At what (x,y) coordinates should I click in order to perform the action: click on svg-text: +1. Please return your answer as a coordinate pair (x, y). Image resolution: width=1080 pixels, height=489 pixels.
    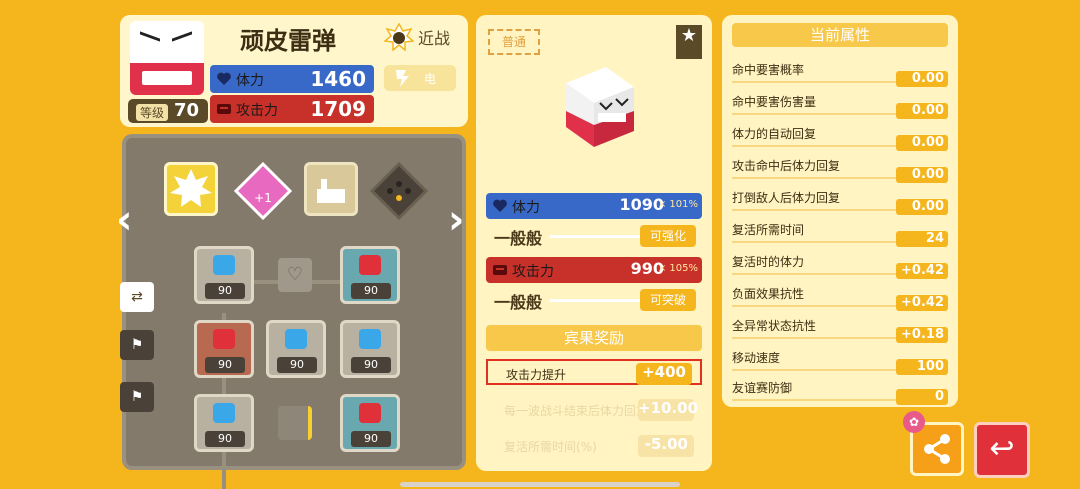
    Looking at the image, I should click on (263, 198).